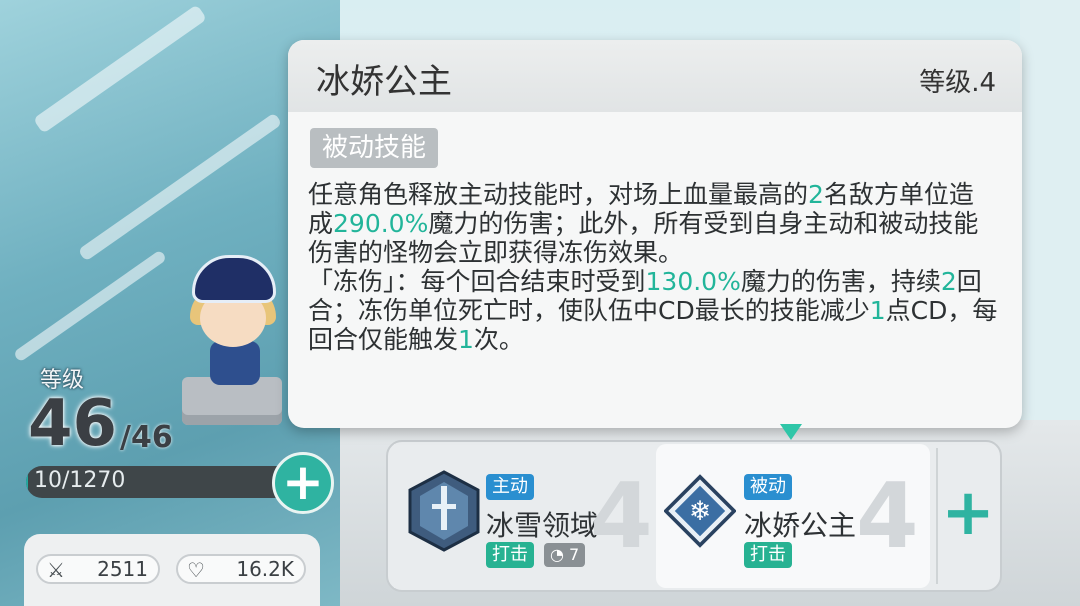 This screenshot has width=1080, height=606. What do you see at coordinates (80, 480) in the screenshot?
I see `xp-text: 10/1270` at bounding box center [80, 480].